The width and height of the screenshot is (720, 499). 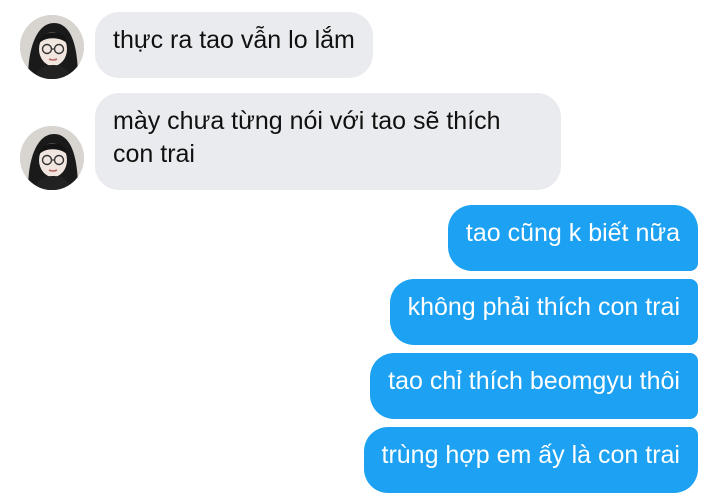 I want to click on outgoing-message: tao chỉ thích beomgyu thôi, so click(x=534, y=386).